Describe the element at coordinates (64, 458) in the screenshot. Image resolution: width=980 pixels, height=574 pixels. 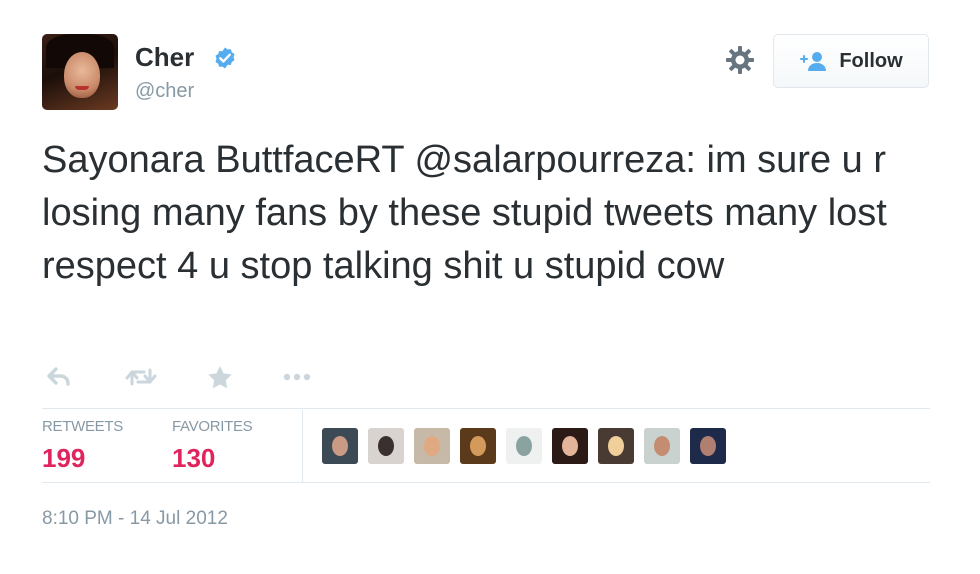
I see `retweets-count: 199` at that location.